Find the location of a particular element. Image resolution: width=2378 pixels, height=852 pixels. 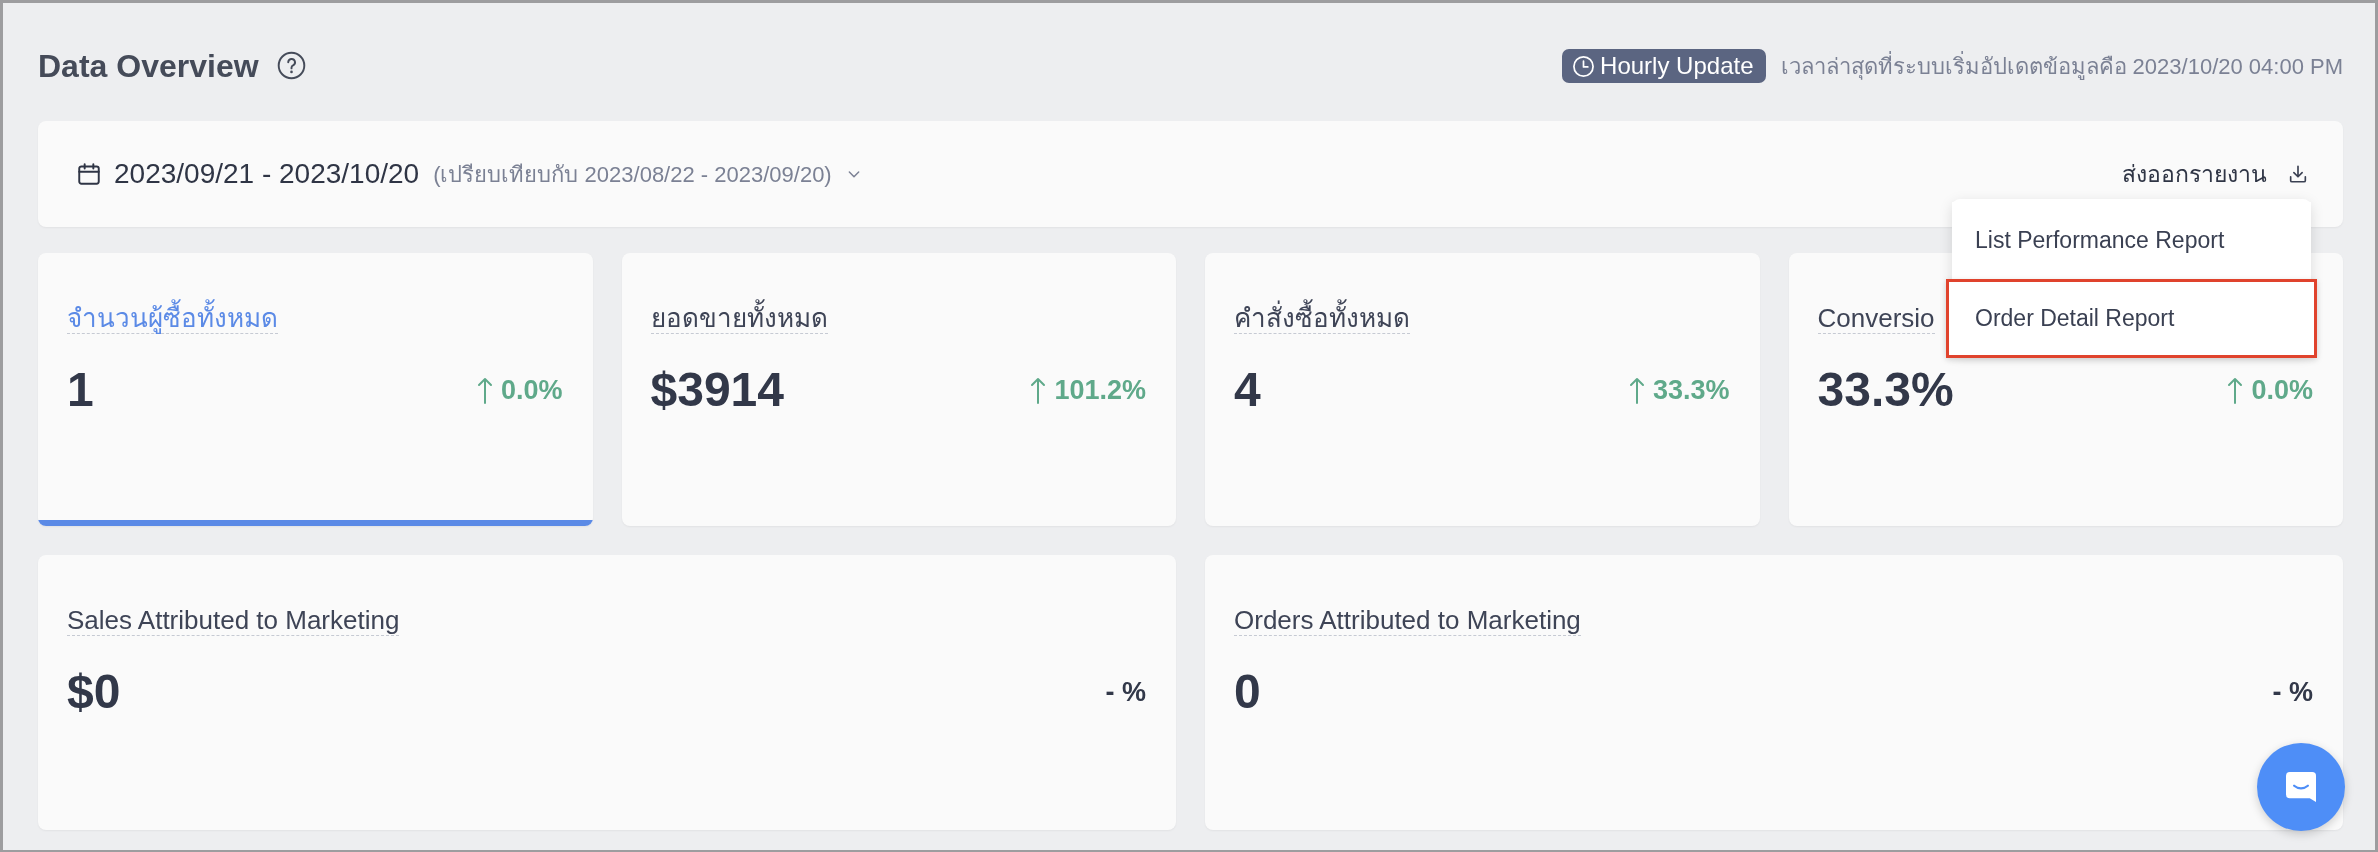

metric-change: 33.3% is located at coordinates (1691, 390).